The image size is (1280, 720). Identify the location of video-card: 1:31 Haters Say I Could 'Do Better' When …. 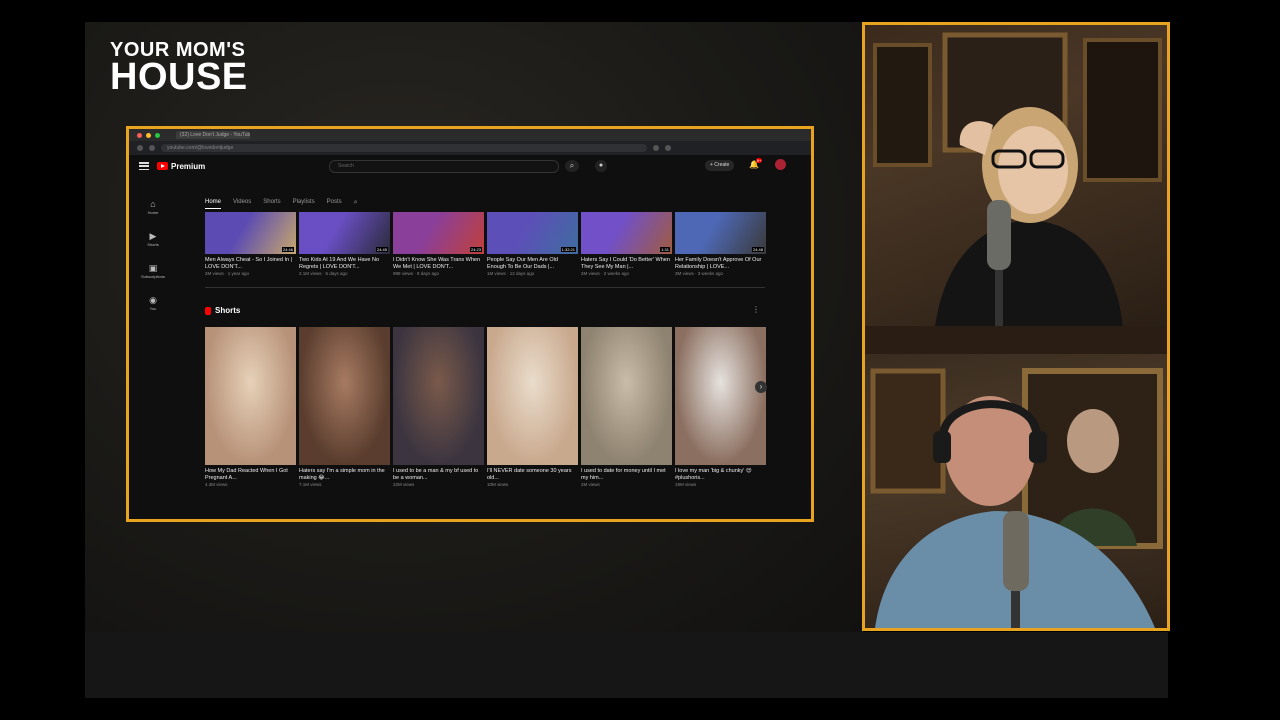
(626, 244).